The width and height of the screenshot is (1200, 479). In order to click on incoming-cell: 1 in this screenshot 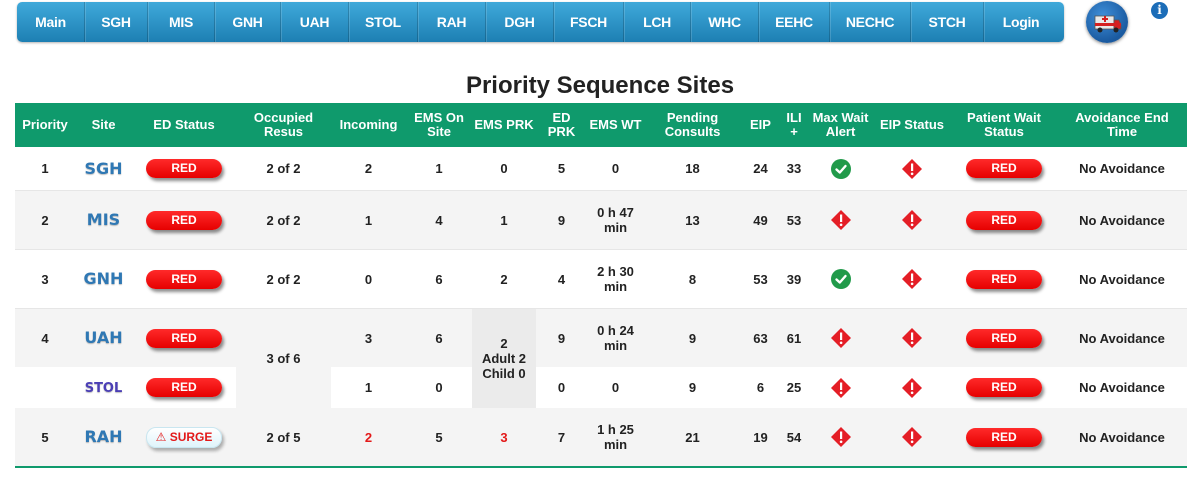, I will do `click(368, 220)`.